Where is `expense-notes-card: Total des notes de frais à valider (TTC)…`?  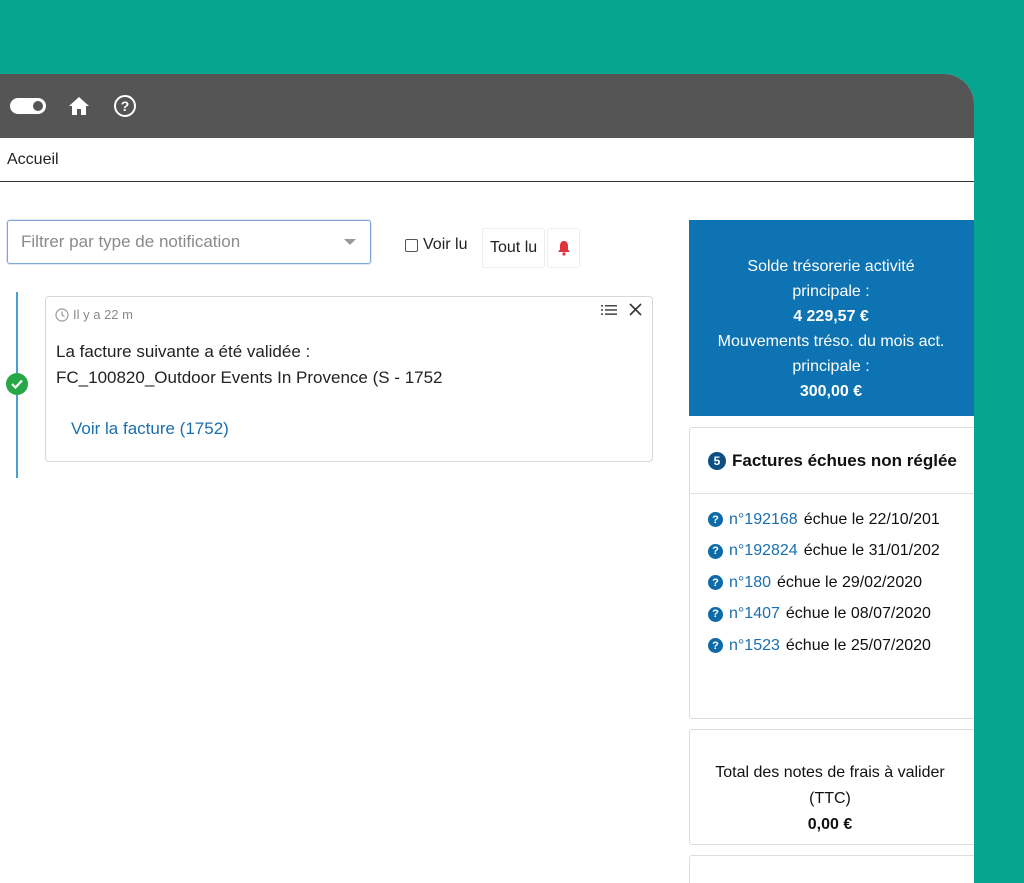
expense-notes-card: Total des notes de frais à valider (TTC)… is located at coordinates (831, 787).